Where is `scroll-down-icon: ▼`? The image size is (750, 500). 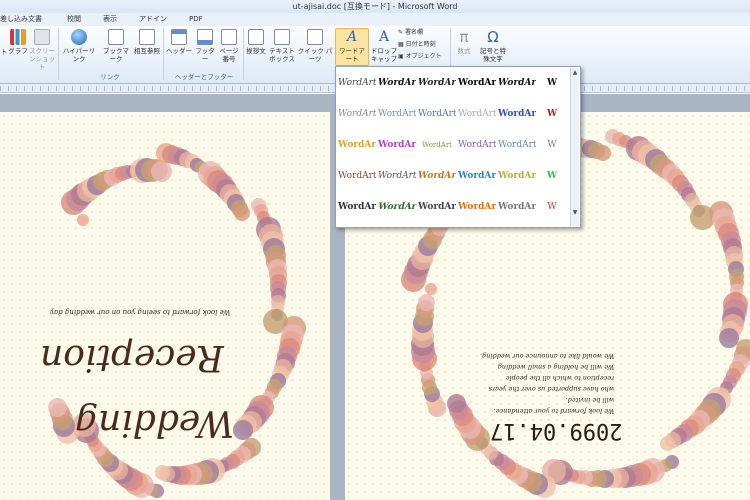
scroll-down-icon: ▼ is located at coordinates (575, 212).